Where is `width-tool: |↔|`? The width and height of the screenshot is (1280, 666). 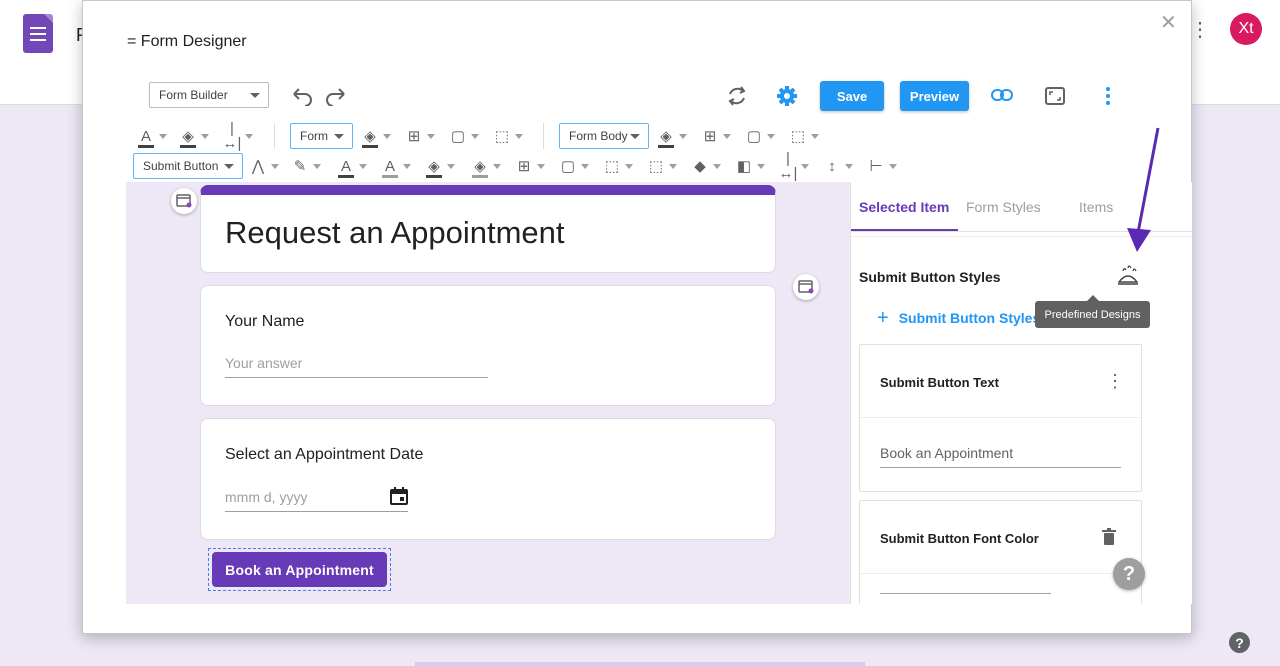 width-tool: |↔| is located at coordinates (237, 136).